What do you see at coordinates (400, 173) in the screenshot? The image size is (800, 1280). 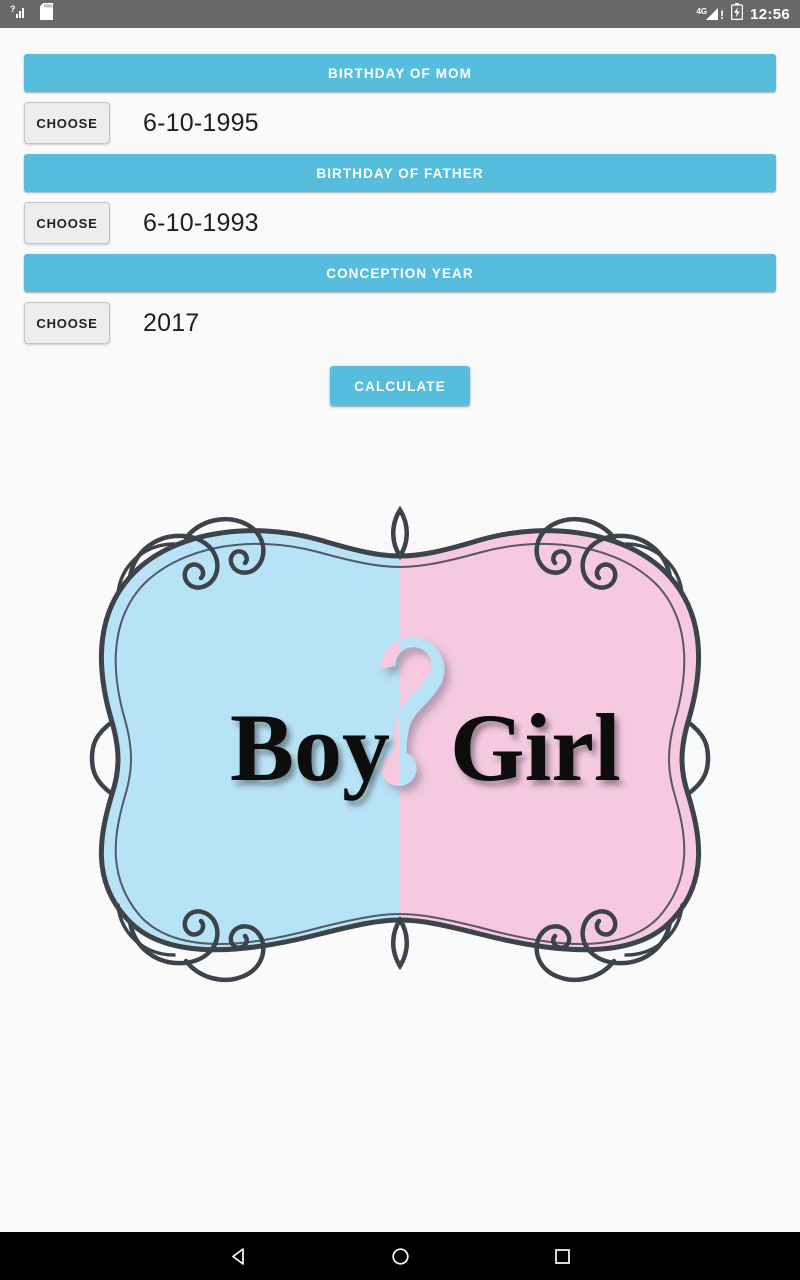 I see `section-header-birthday-of-father: BIRTHDAY OF FATHER` at bounding box center [400, 173].